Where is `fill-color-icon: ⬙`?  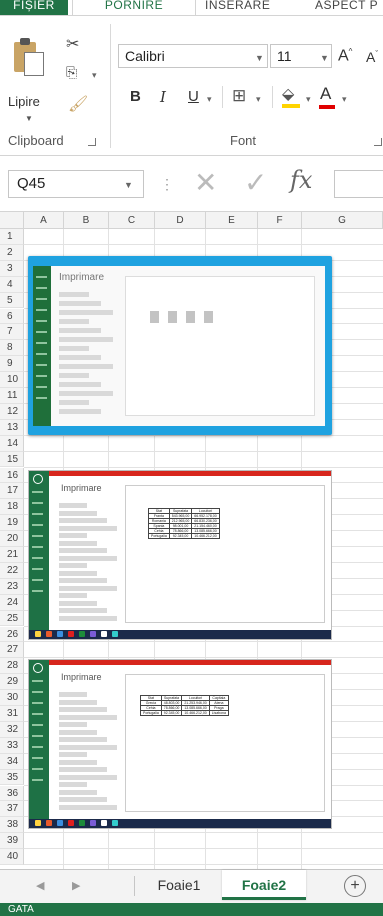 fill-color-icon: ⬙ is located at coordinates (291, 96).